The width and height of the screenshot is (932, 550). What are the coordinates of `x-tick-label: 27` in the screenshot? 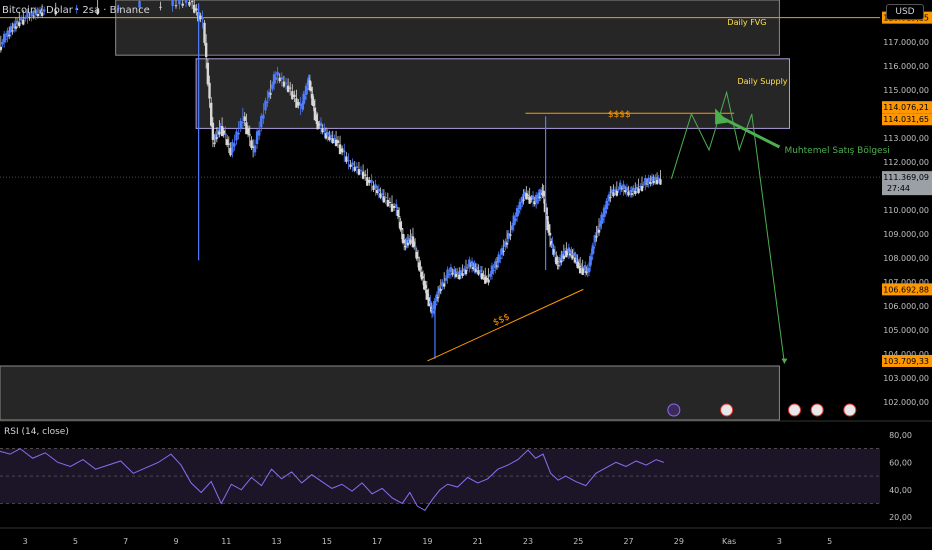 It's located at (628, 541).